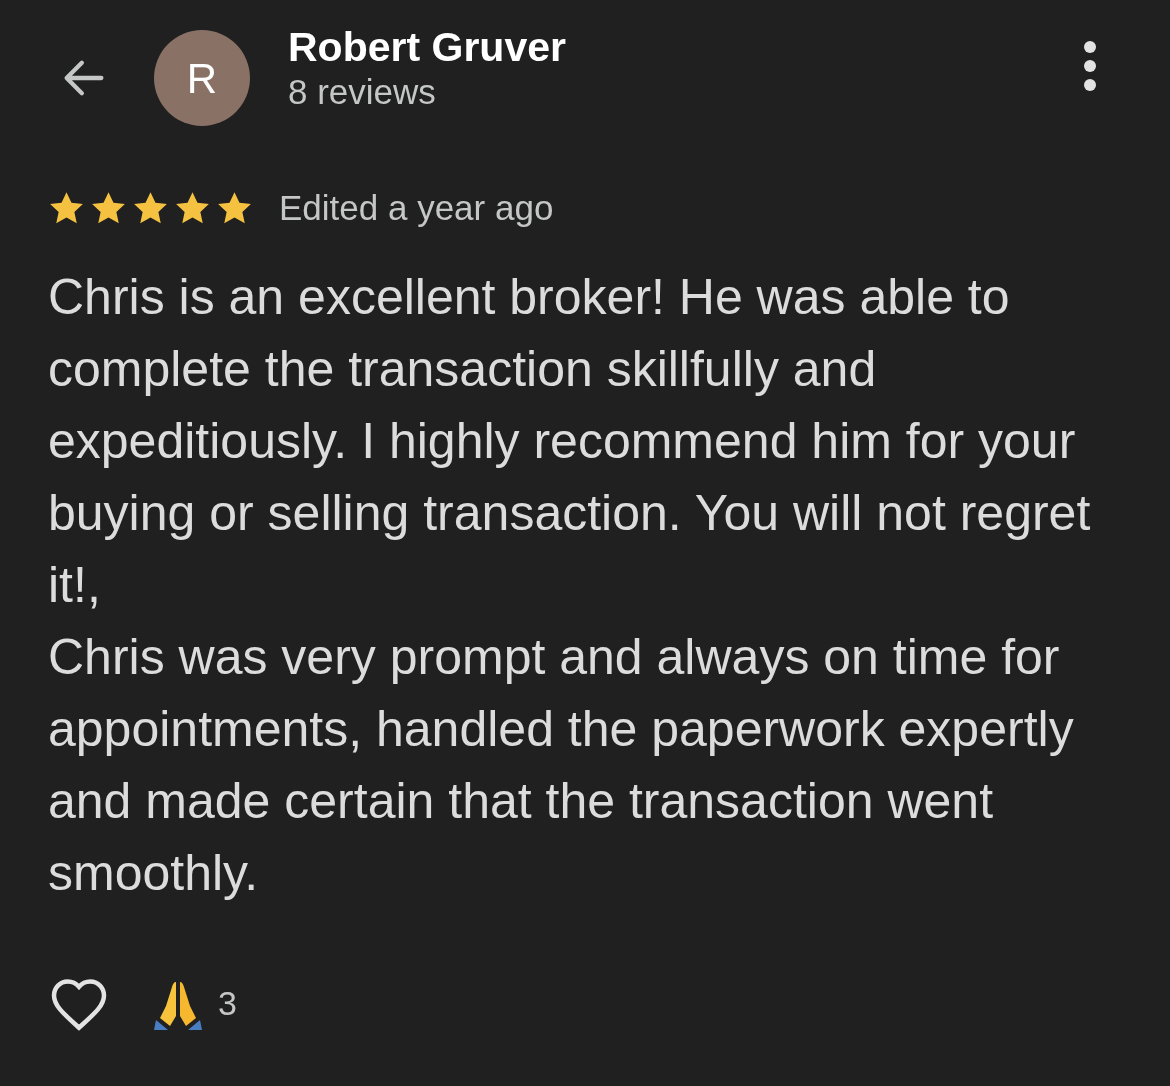  Describe the element at coordinates (227, 1003) in the screenshot. I see `reaction-count: 3` at that location.